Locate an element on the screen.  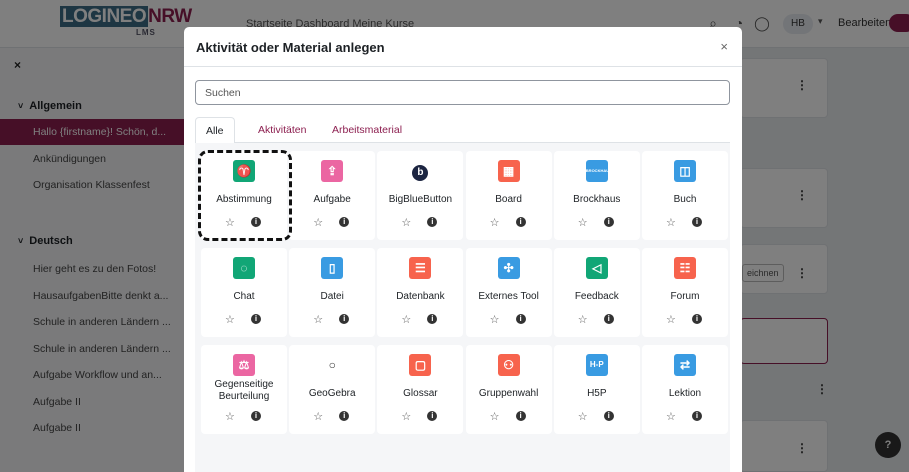
activity-tile: ⚇ Gruppenwahl ☆ i is located at coordinates (508, 389).